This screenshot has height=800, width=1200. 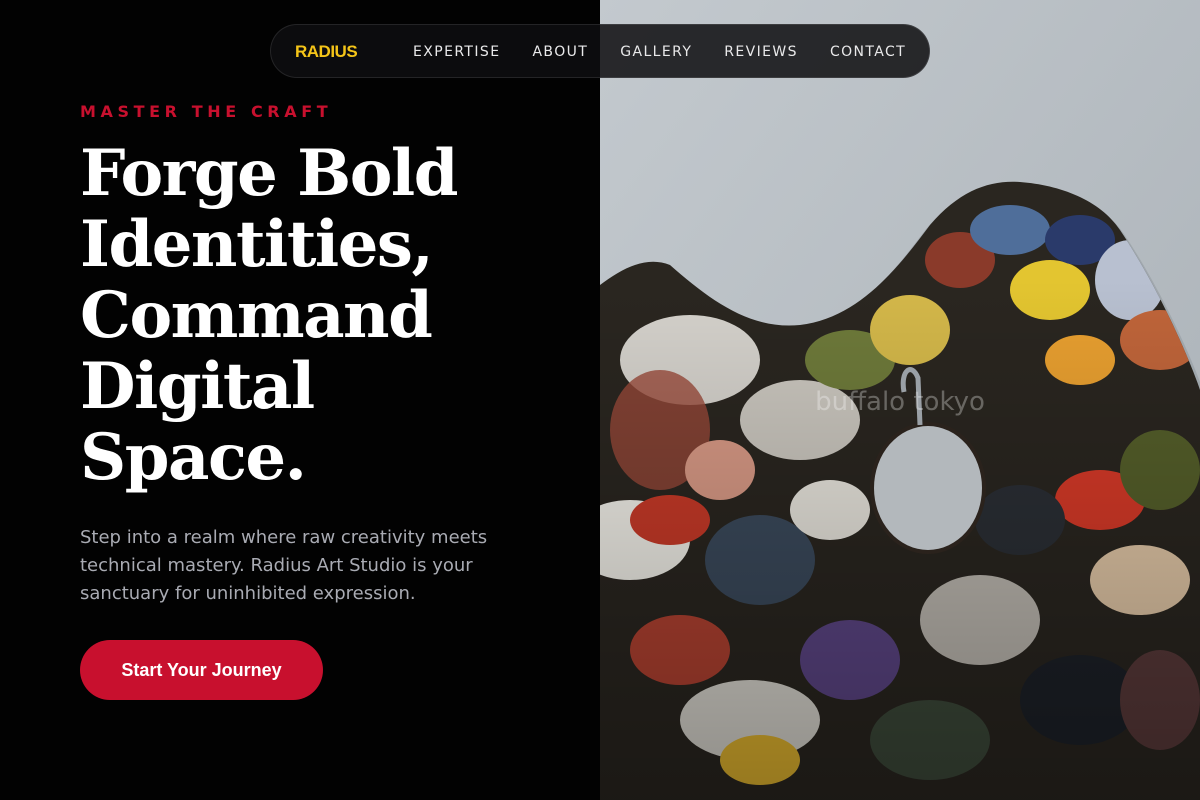 What do you see at coordinates (206, 111) in the screenshot?
I see `hero-eyebrow: MASTER THE CRAFT` at bounding box center [206, 111].